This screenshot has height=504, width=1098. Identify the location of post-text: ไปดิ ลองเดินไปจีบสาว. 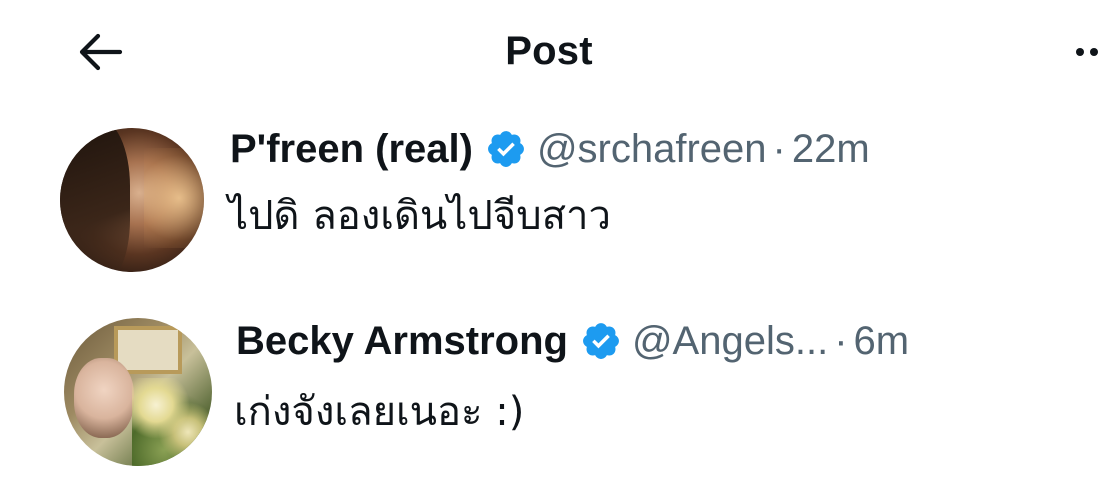
(419, 216).